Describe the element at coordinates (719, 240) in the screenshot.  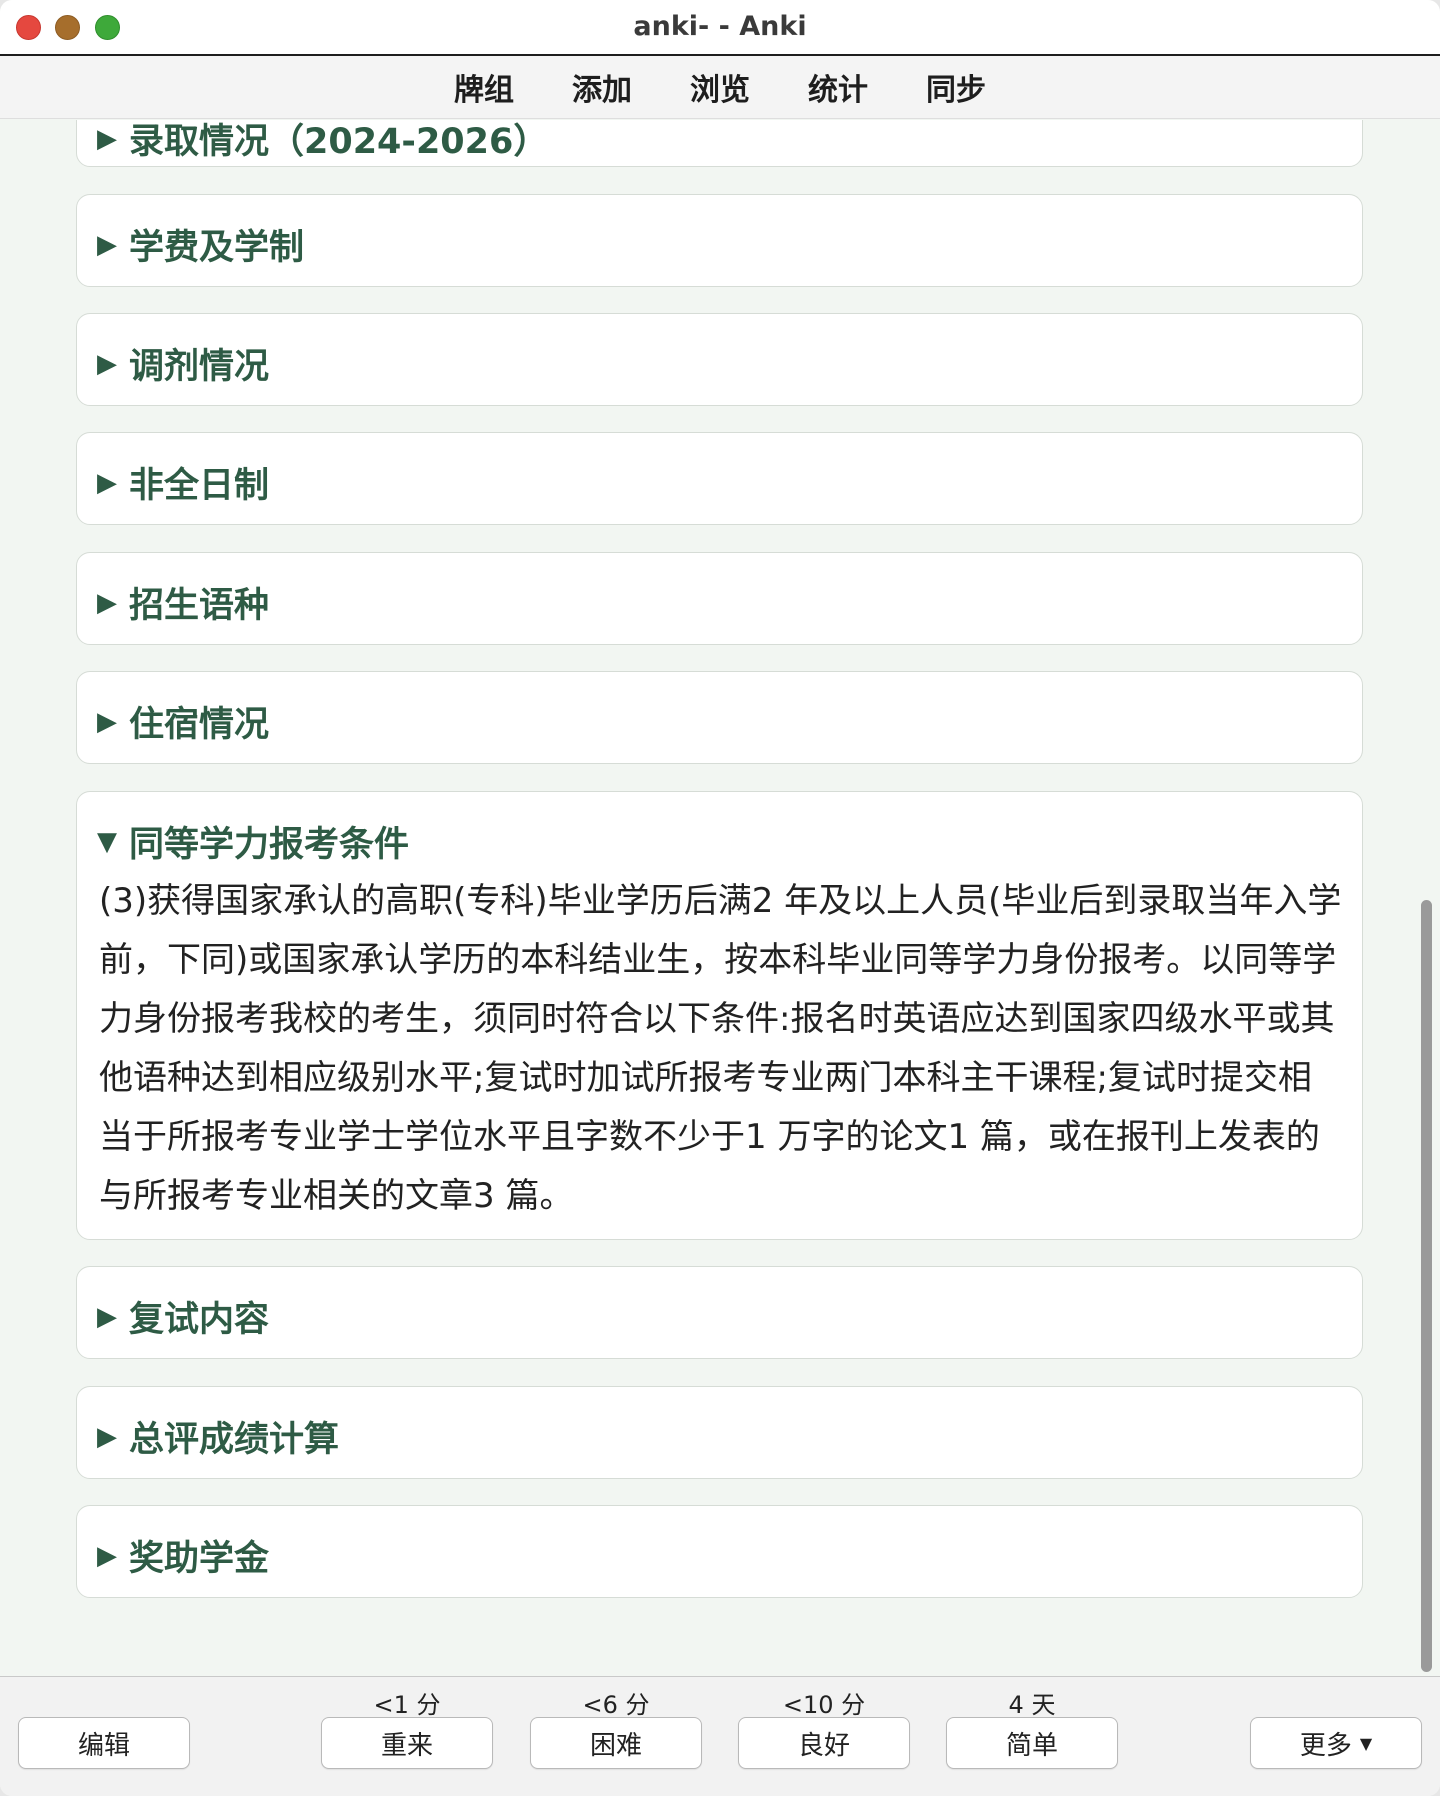
I see `section-tuition: ▶ 学费及学制` at that location.